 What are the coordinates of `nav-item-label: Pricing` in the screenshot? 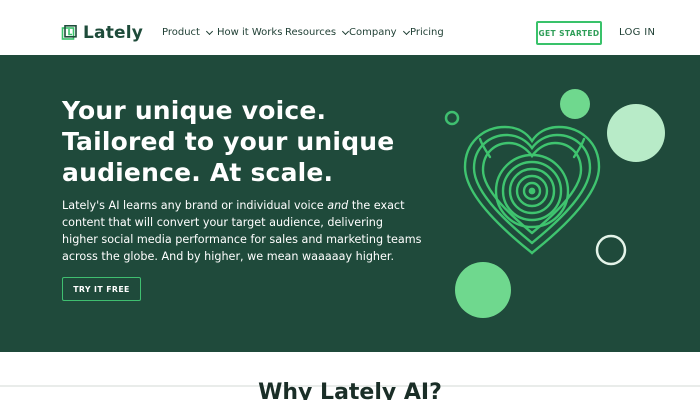 It's located at (427, 32).